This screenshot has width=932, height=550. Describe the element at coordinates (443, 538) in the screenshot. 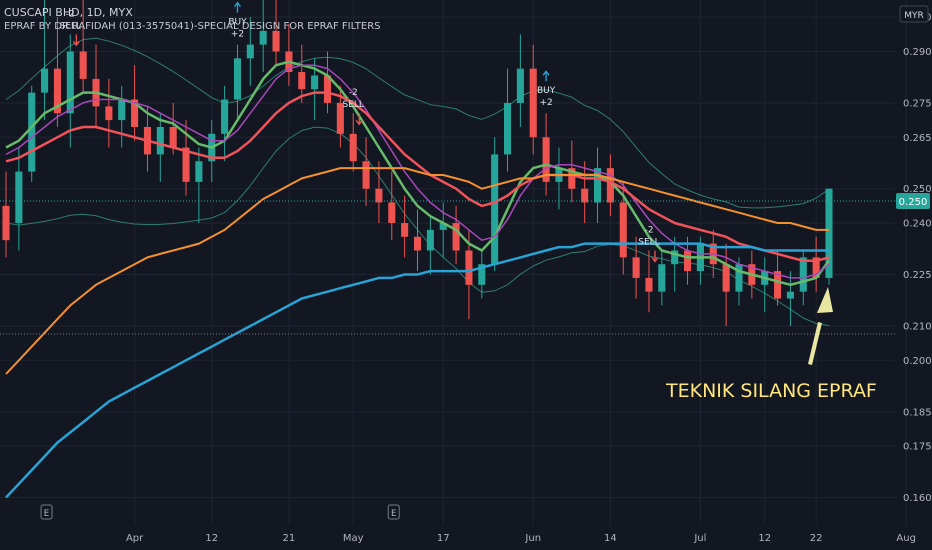

I see `time-tick-label: 17` at that location.